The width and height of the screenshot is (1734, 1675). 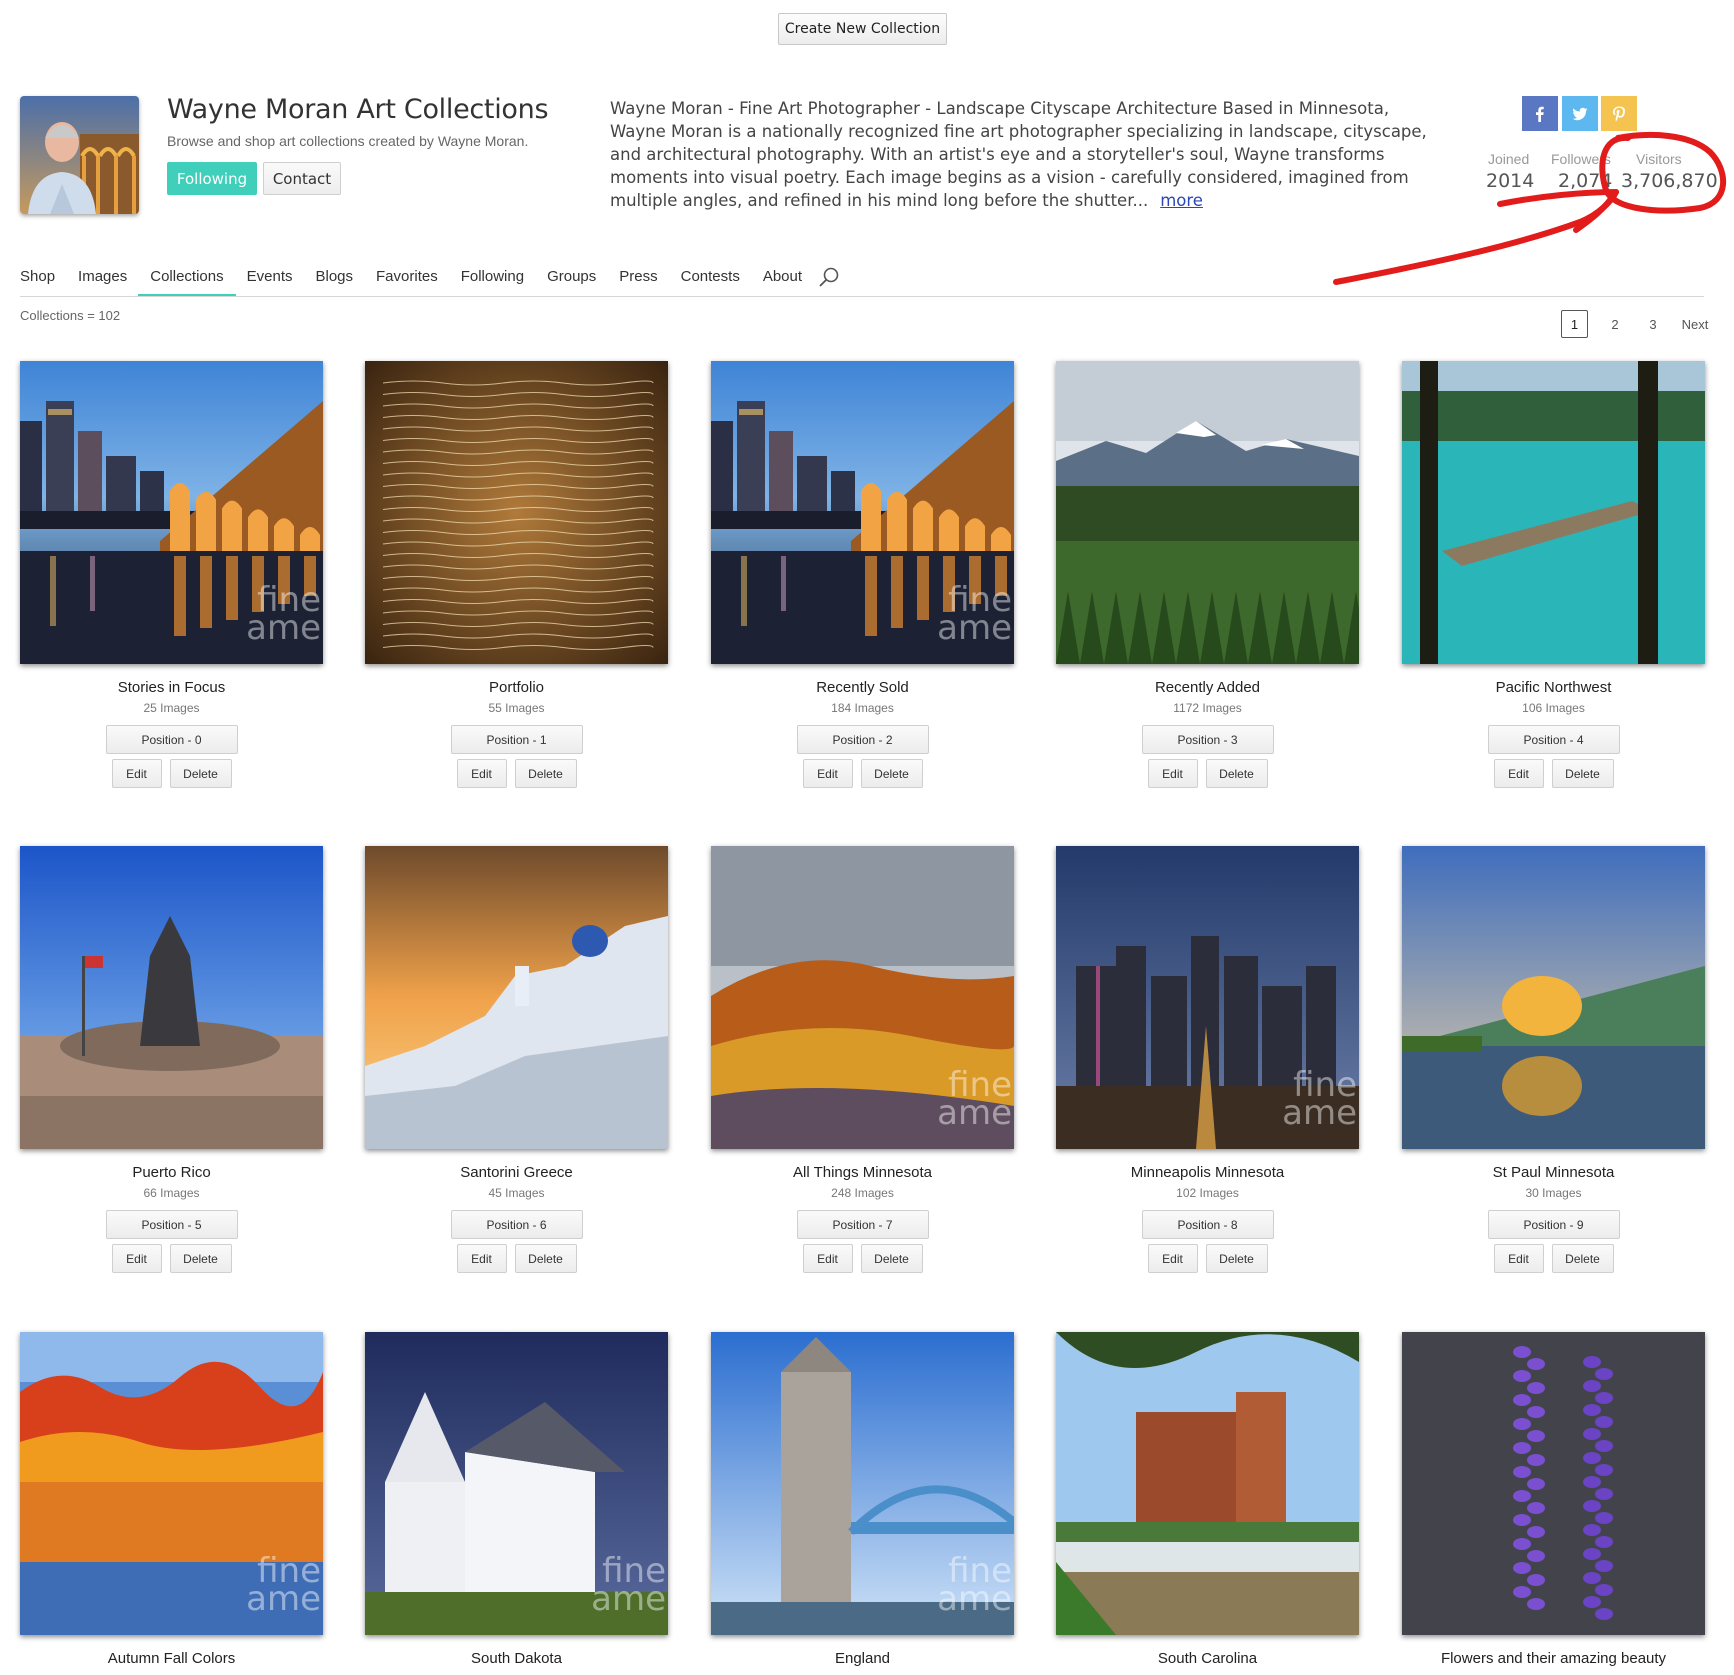 What do you see at coordinates (171, 1658) in the screenshot?
I see `collection-title: Autumn Fall Colors` at bounding box center [171, 1658].